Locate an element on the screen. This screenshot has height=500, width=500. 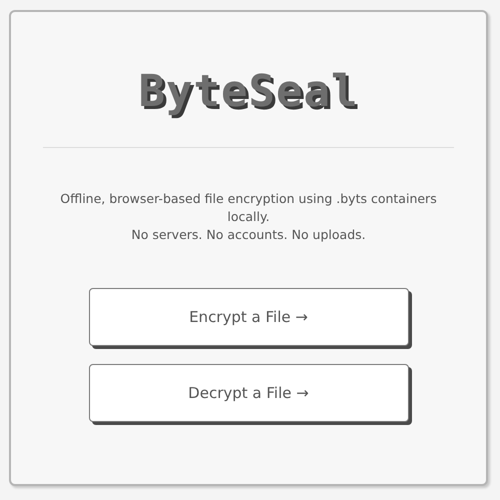
description-text: Offline, browser-based file encryption using .byts containers locally. is located at coordinates (248, 208).